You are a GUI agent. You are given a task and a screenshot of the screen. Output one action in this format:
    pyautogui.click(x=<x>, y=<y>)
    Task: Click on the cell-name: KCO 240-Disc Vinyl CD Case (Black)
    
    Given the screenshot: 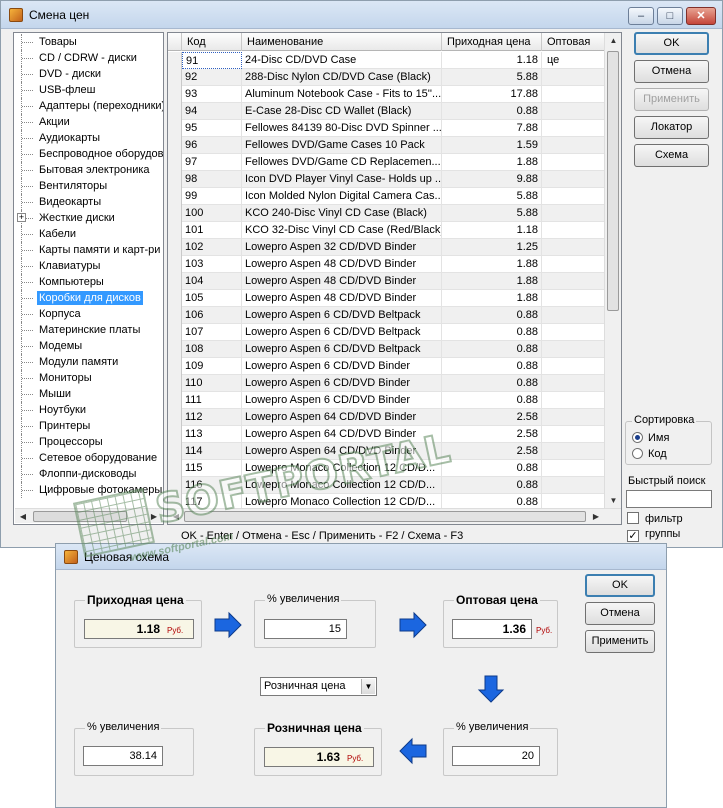 What is the action you would take?
    pyautogui.click(x=342, y=213)
    